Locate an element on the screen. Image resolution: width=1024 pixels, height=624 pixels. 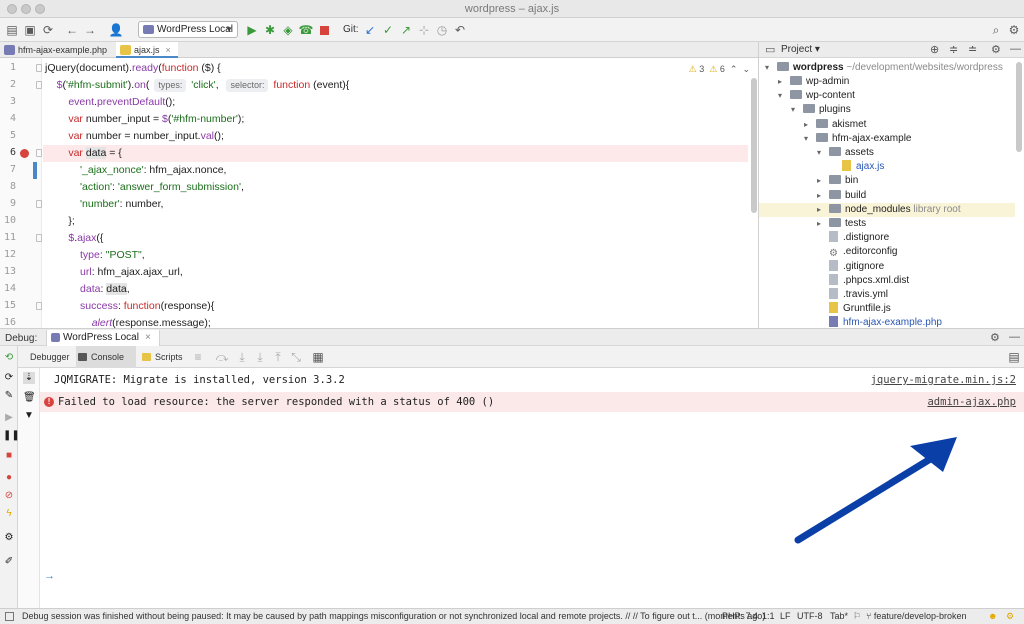
debug-session-tab: WordPress Local × is located at coordinates (103, 338).